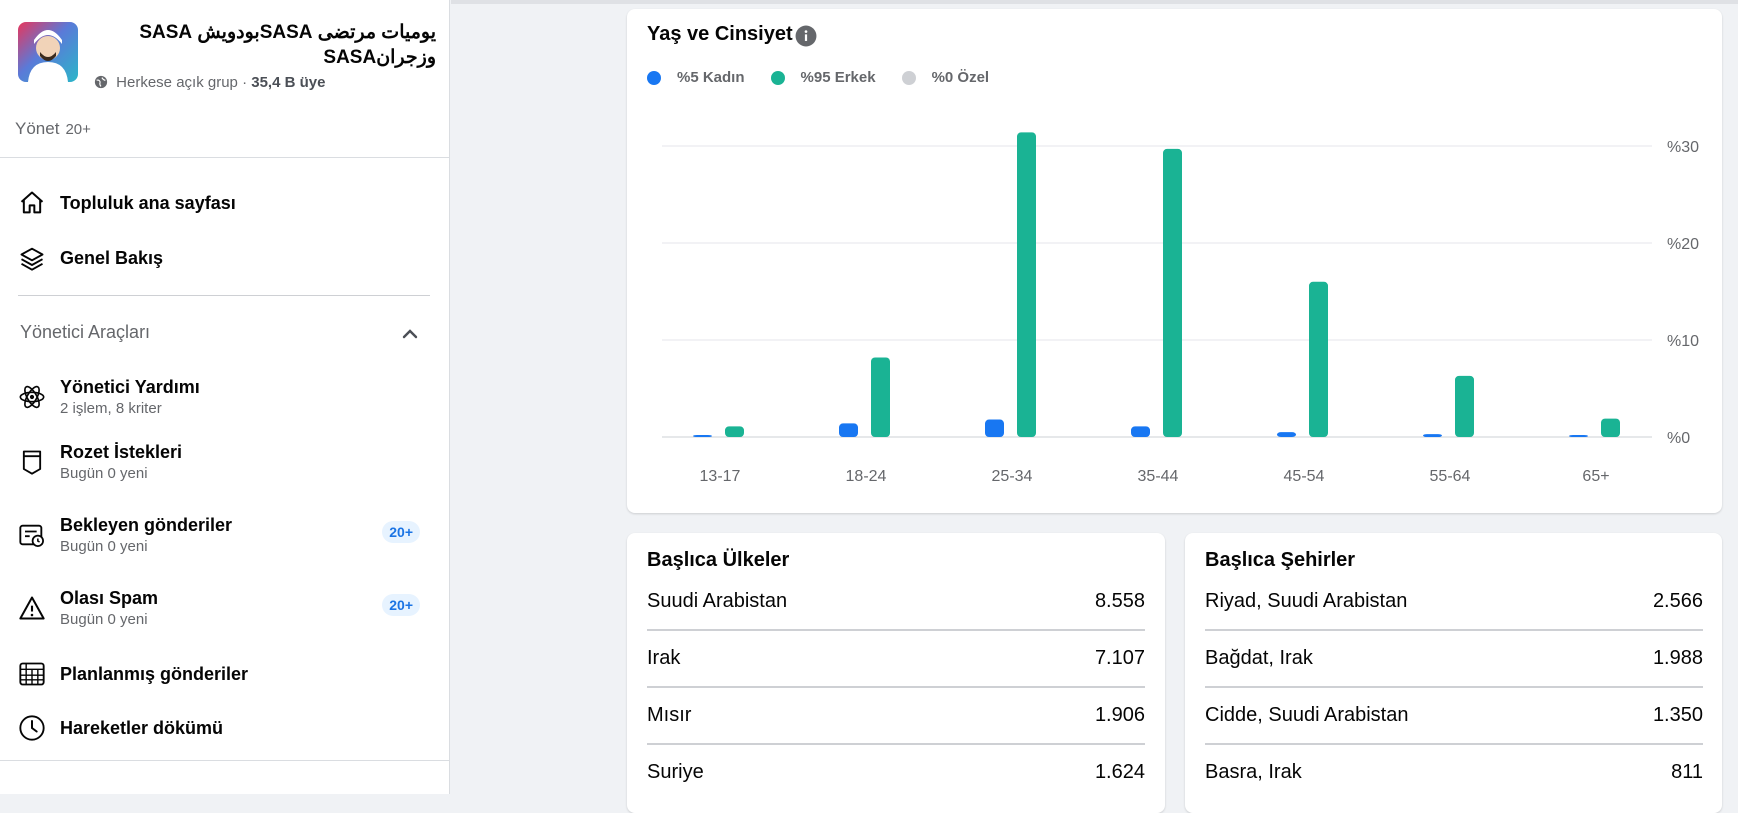 This screenshot has height=813, width=1738. What do you see at coordinates (228, 397) in the screenshot?
I see `nav-admin-assist: Yönetici Yardımı 2 işlem, 8 kriter` at bounding box center [228, 397].